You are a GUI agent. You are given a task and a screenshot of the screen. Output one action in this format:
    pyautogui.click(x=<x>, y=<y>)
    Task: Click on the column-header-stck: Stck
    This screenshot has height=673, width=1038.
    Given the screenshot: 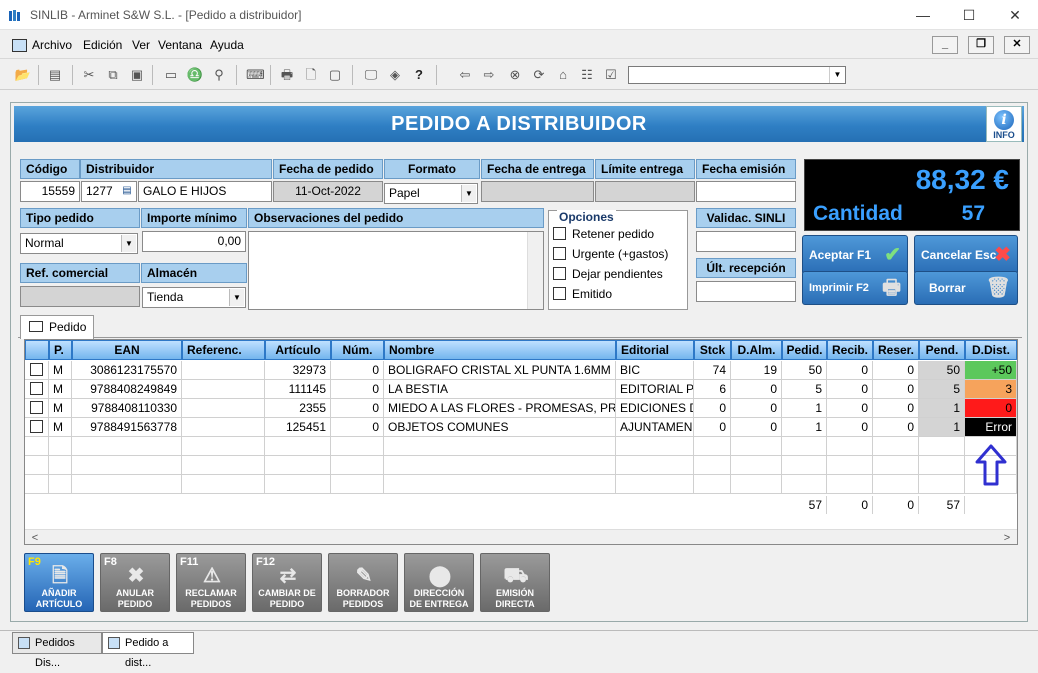 What is the action you would take?
    pyautogui.click(x=712, y=350)
    